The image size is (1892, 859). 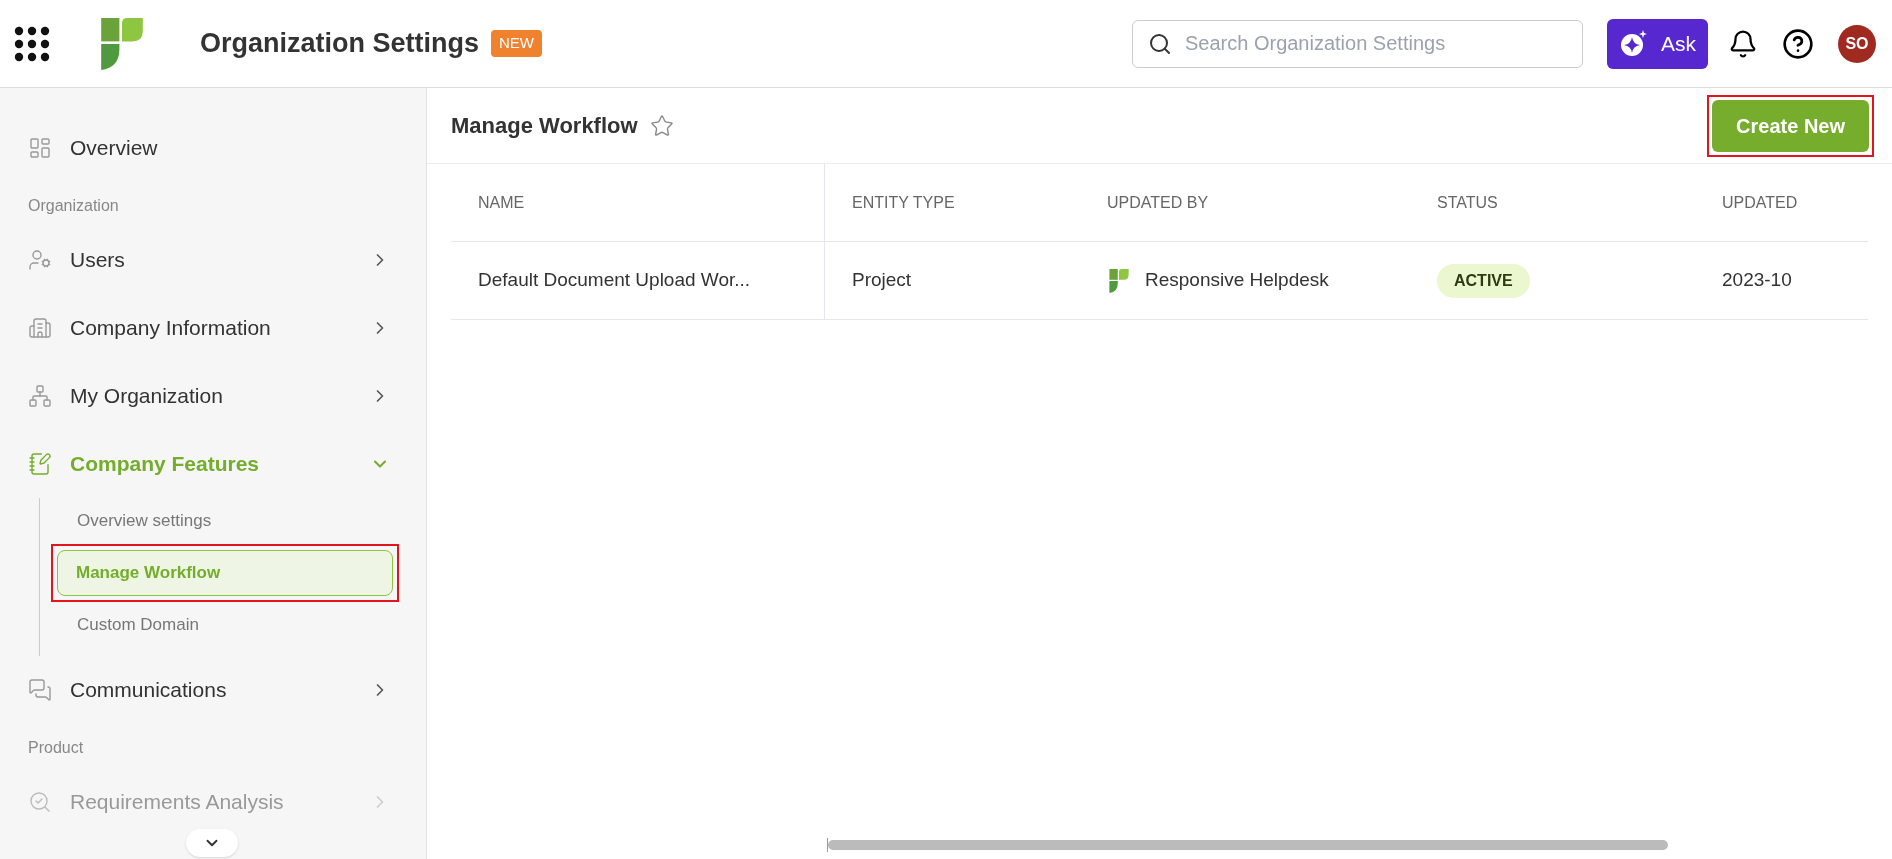 What do you see at coordinates (1743, 43) in the screenshot?
I see `notification-bell-icon` at bounding box center [1743, 43].